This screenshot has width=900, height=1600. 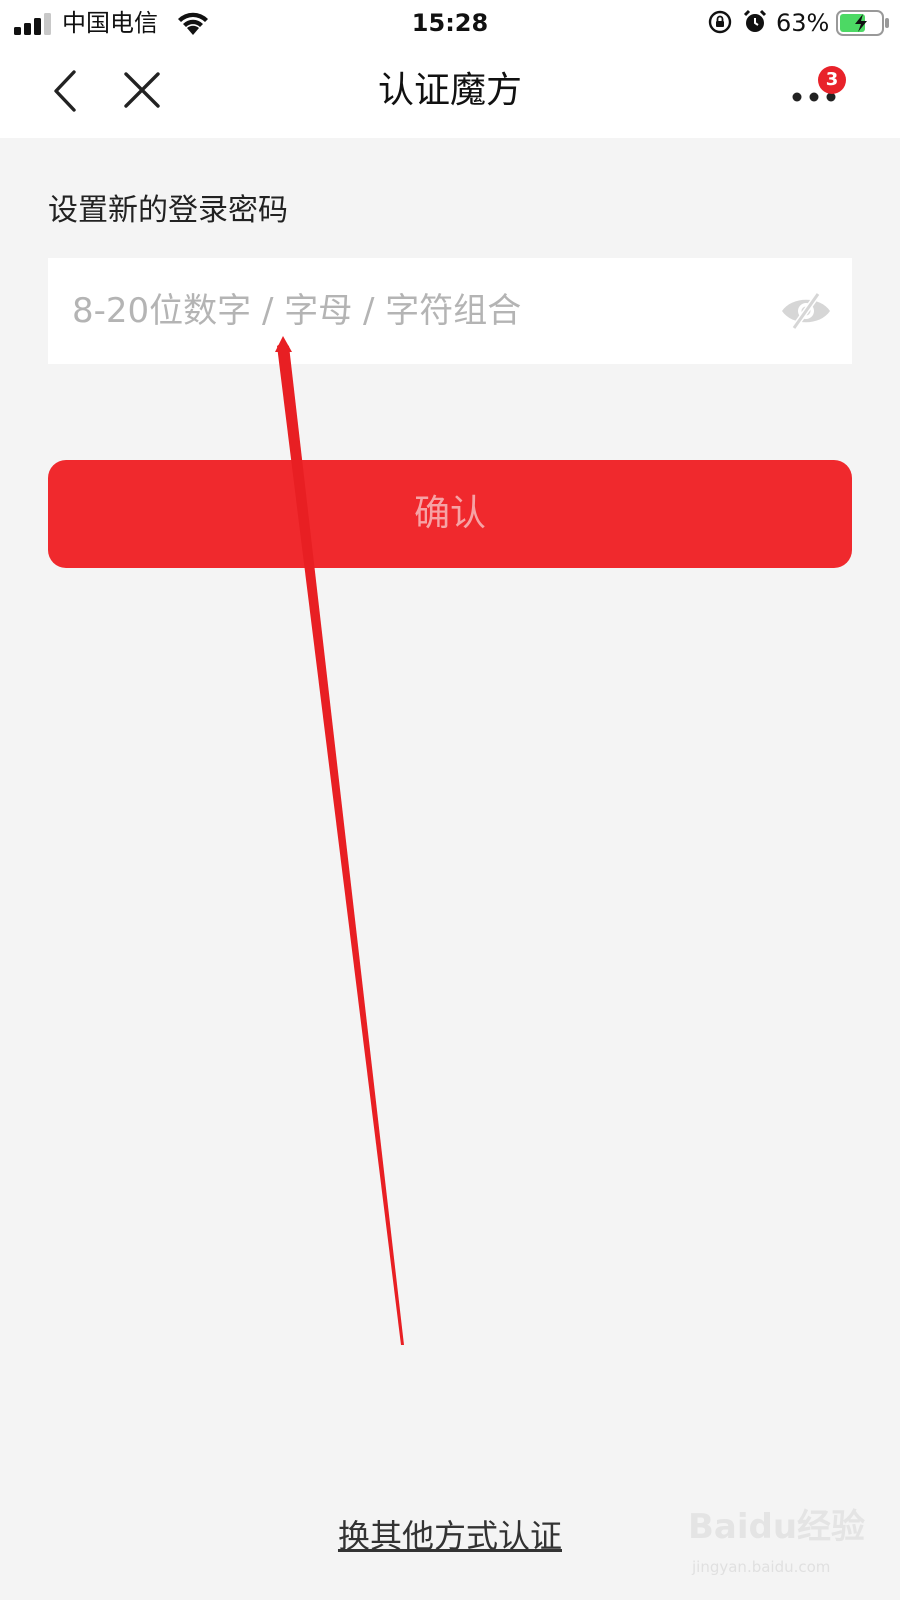 What do you see at coordinates (815, 94) in the screenshot?
I see `more-menu-button: 3` at bounding box center [815, 94].